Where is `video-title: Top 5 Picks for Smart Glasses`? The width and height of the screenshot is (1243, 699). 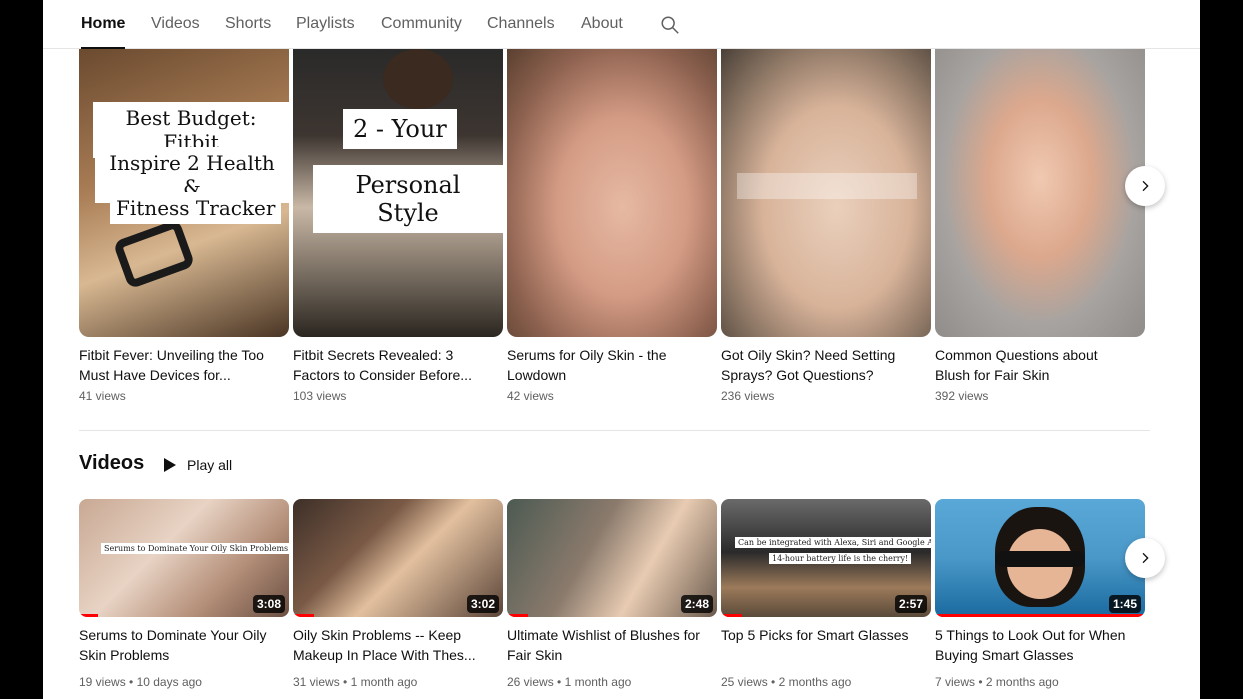 video-title: Top 5 Picks for Smart Glasses is located at coordinates (821, 645).